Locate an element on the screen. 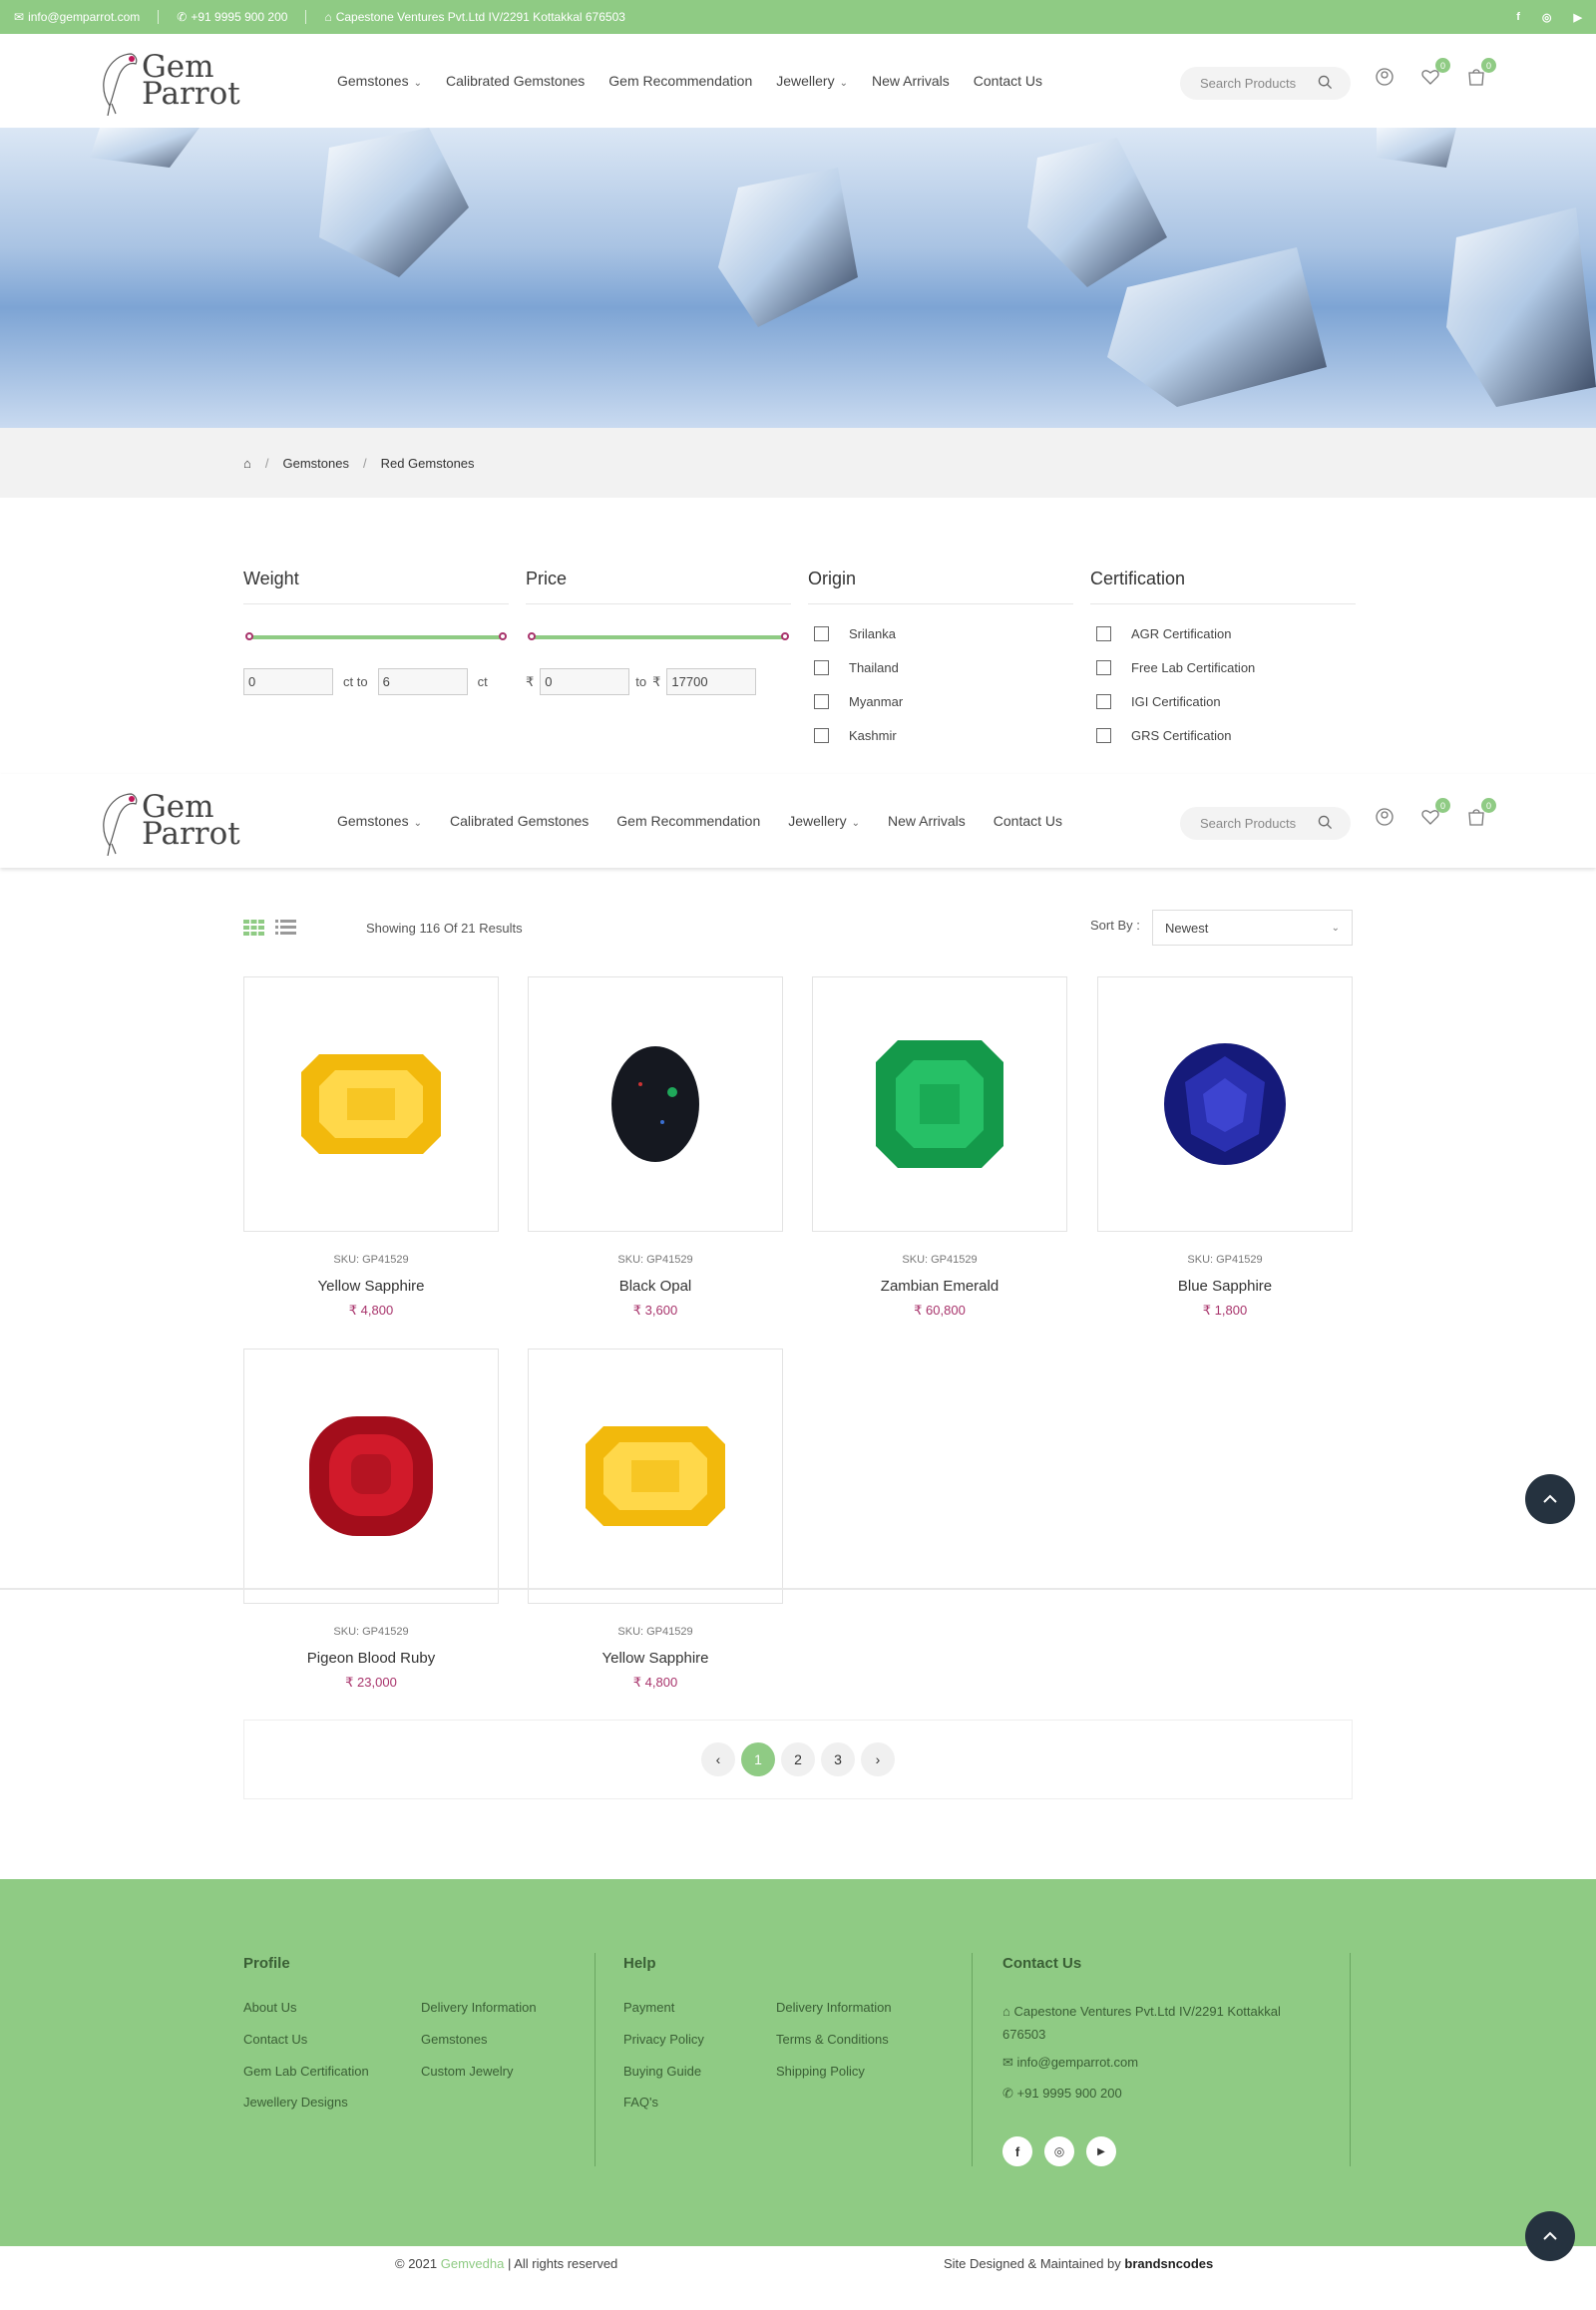 The width and height of the screenshot is (1596, 2310). prev-page-button: ‹ is located at coordinates (718, 1759).